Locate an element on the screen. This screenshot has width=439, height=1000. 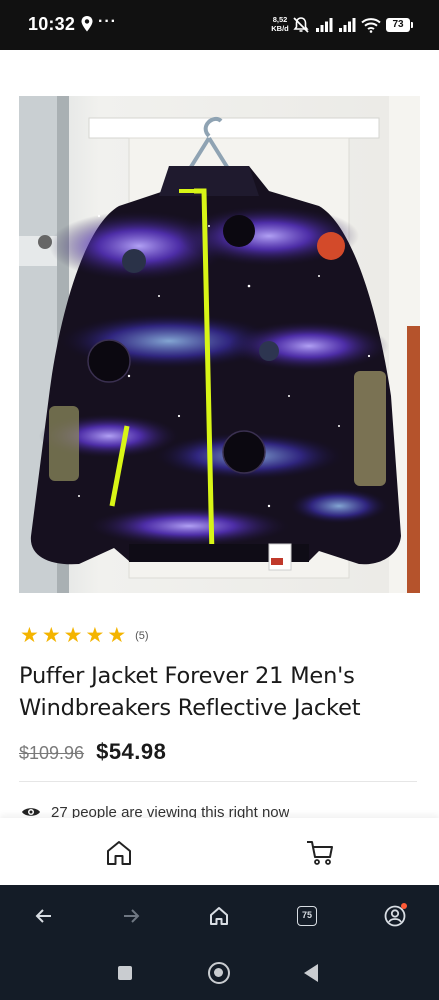
browser-toolbar: 75 is located at coordinates (219, 915).